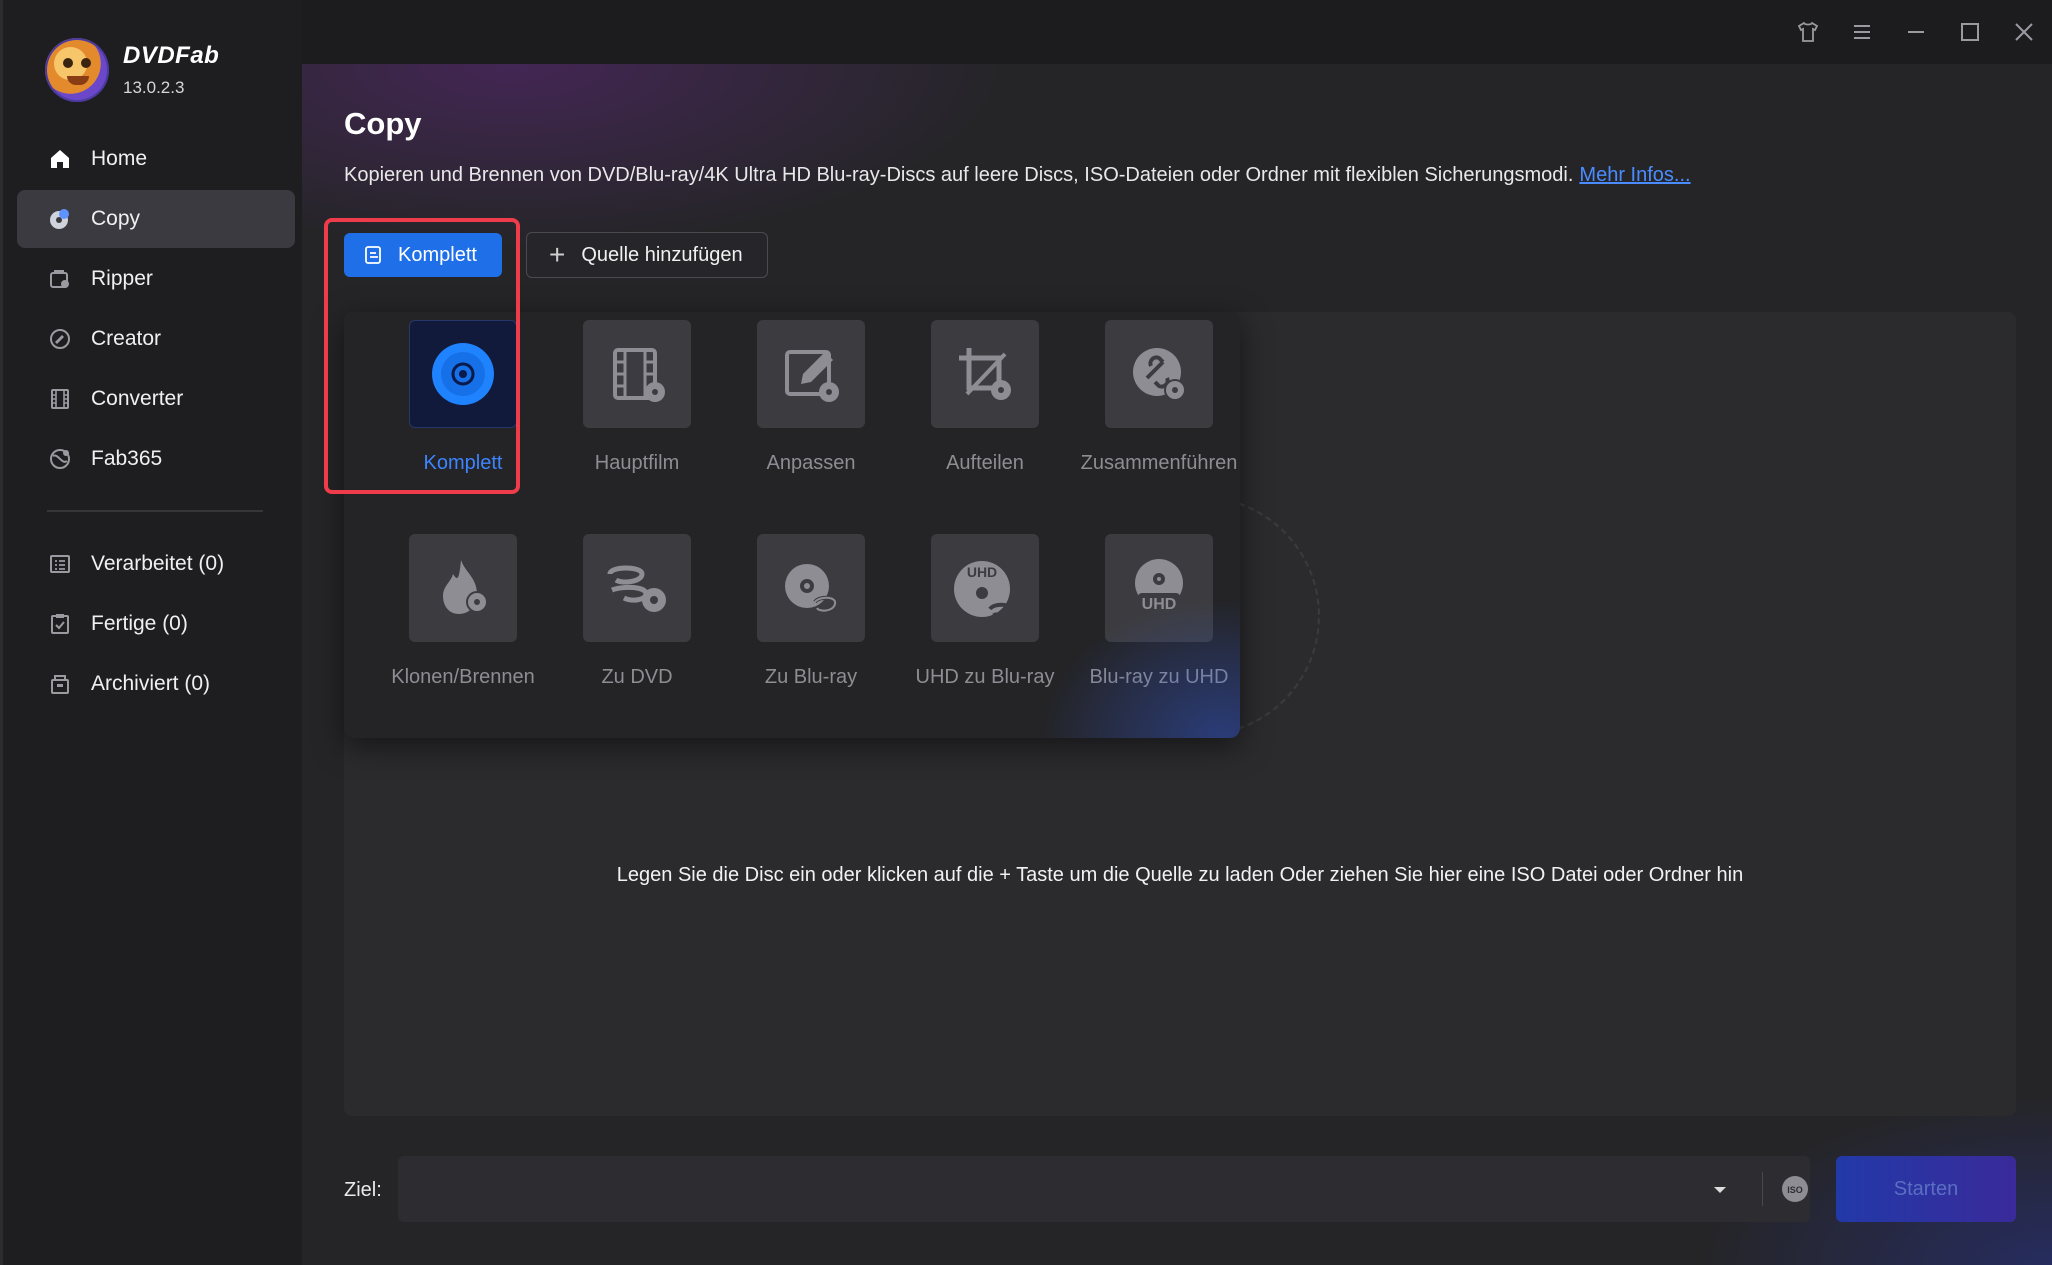 This screenshot has width=2052, height=1265. Describe the element at coordinates (139, 623) in the screenshot. I see `sidebar-item-label: Fertige (0)` at that location.